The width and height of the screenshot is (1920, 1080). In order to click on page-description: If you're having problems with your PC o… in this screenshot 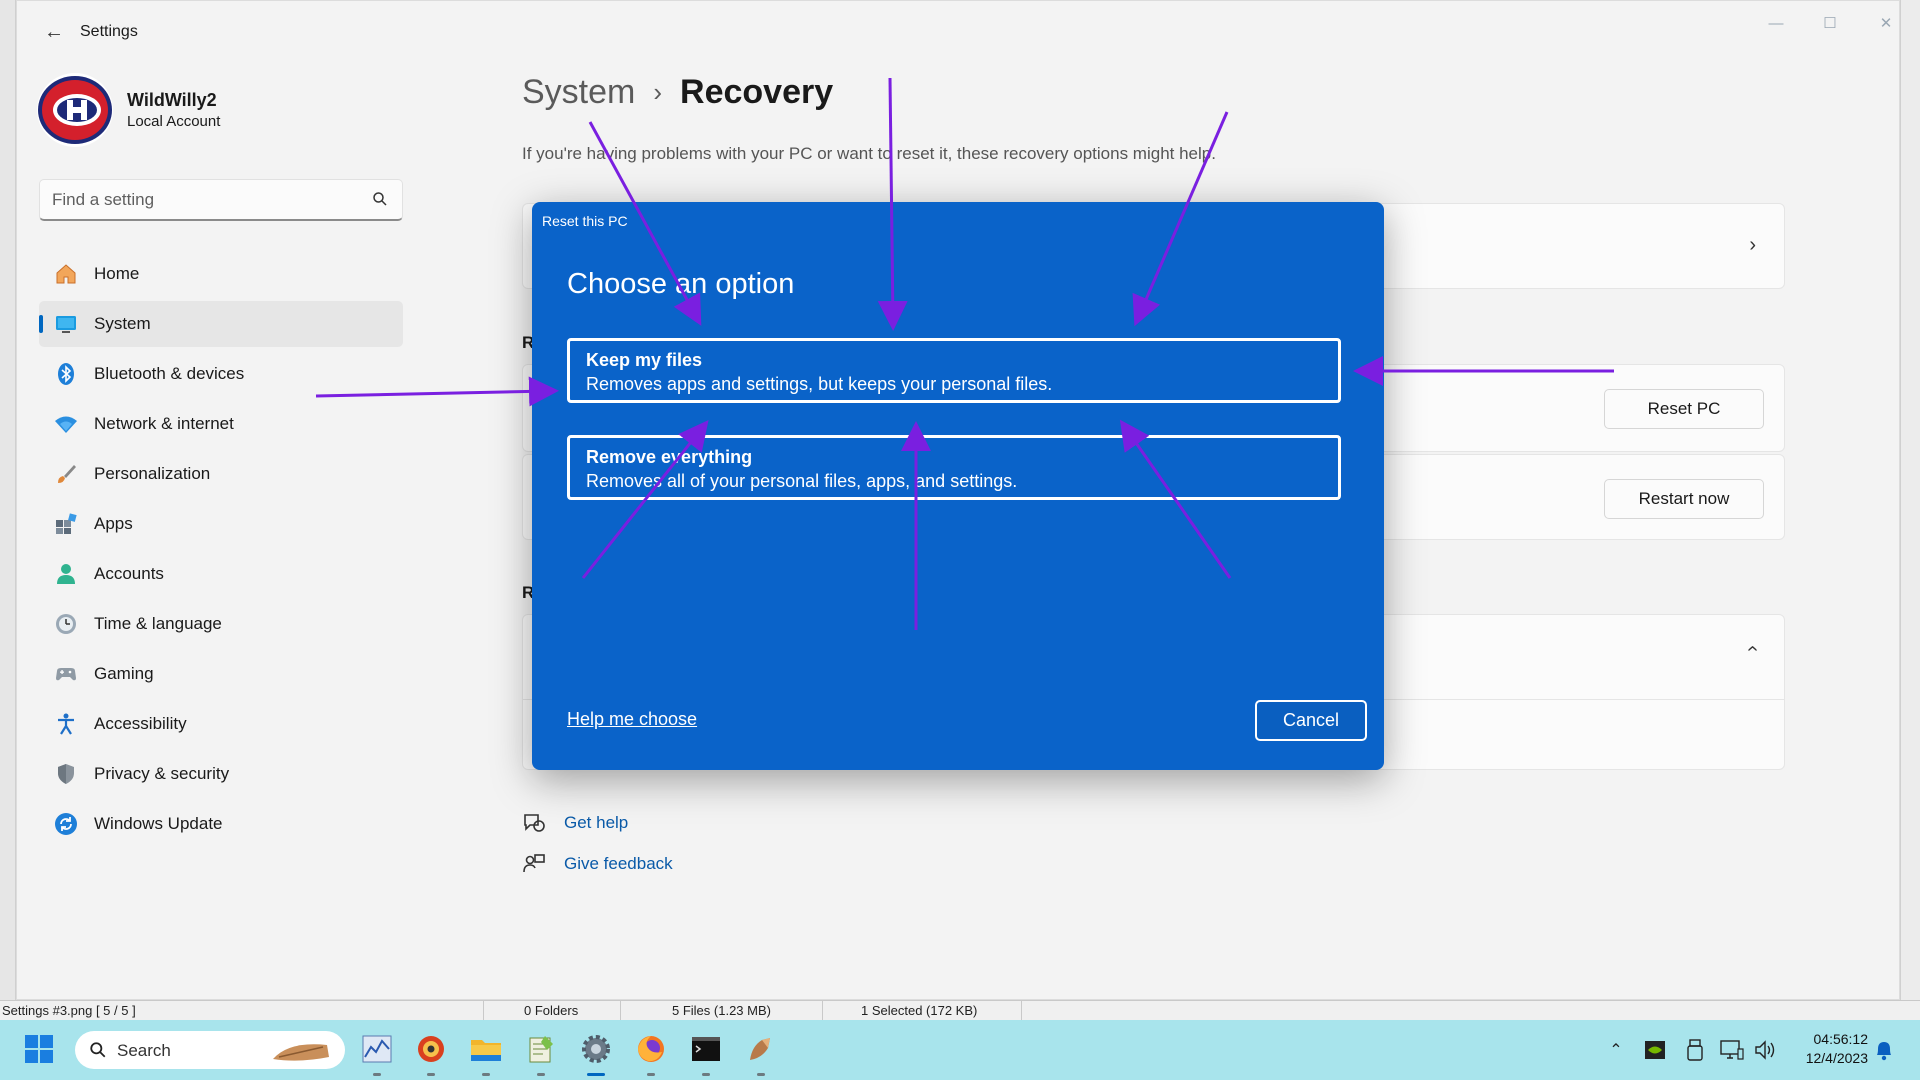, I will do `click(869, 153)`.